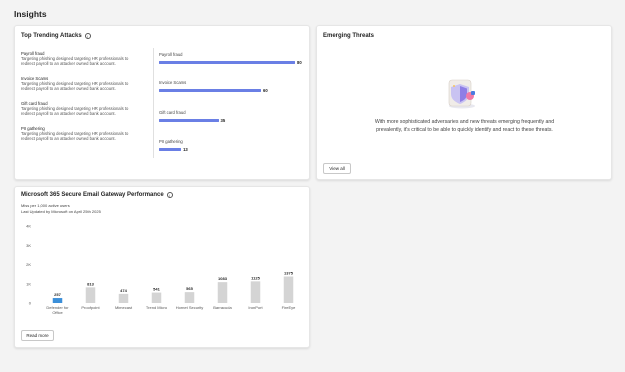 This screenshot has width=625, height=372. I want to click on x-category-label: Proofpoint, so click(90, 307).